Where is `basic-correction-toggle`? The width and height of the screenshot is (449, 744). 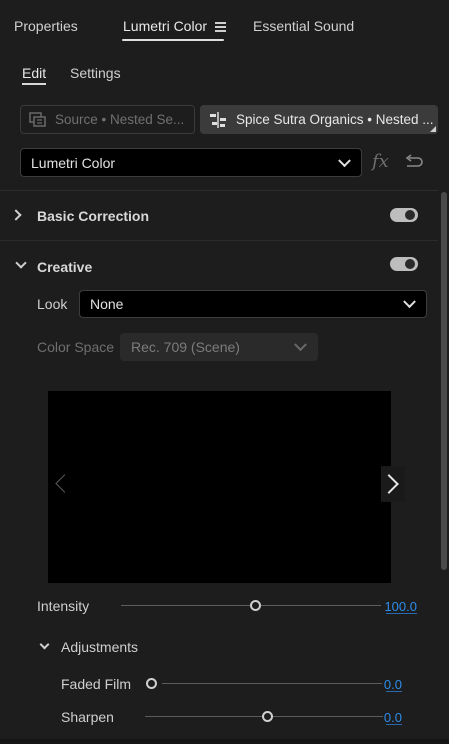
basic-correction-toggle is located at coordinates (404, 215).